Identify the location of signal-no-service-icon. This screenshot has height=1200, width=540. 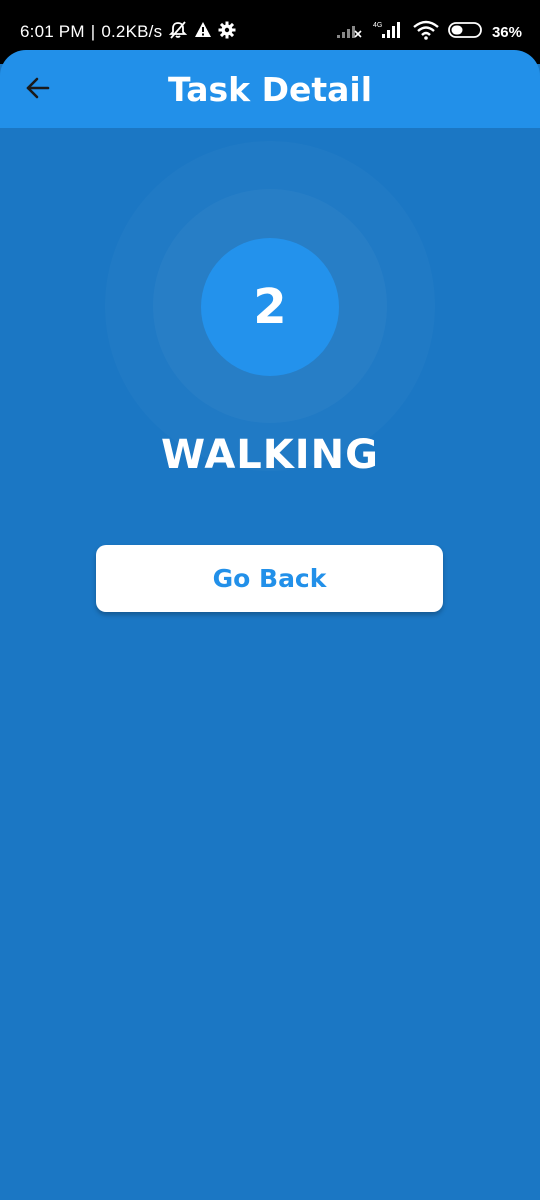
(349, 32).